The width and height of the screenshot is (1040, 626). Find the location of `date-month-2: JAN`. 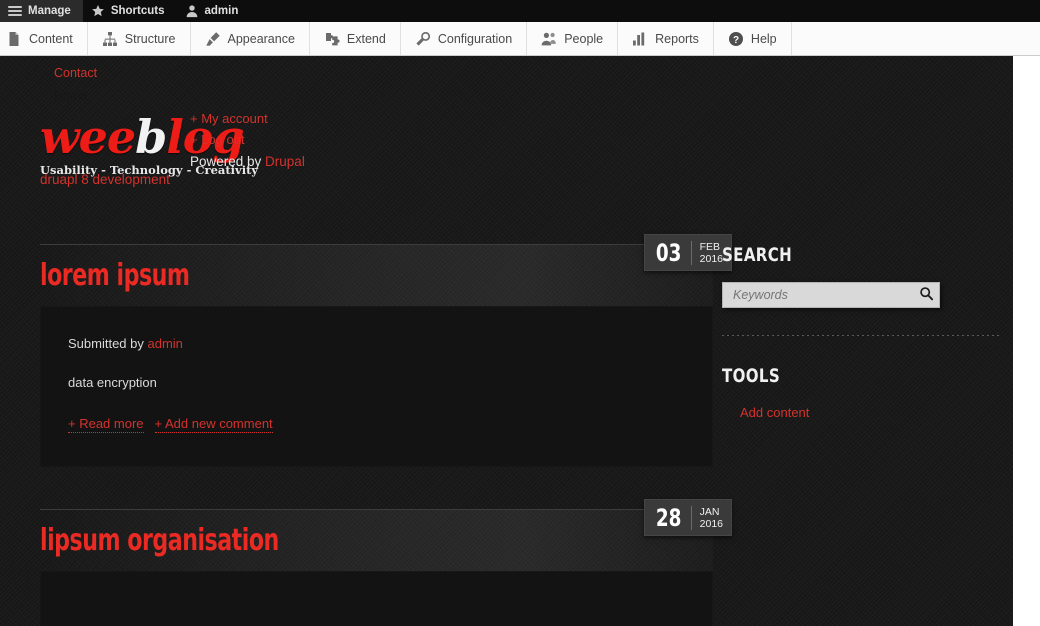

date-month-2: JAN is located at coordinates (709, 511).